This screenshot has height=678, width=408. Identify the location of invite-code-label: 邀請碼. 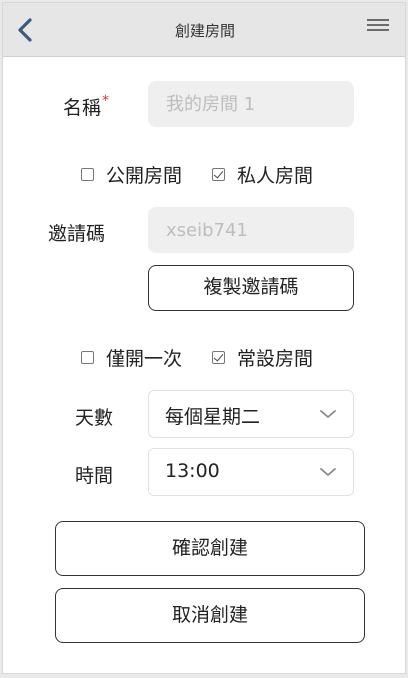
(77, 234).